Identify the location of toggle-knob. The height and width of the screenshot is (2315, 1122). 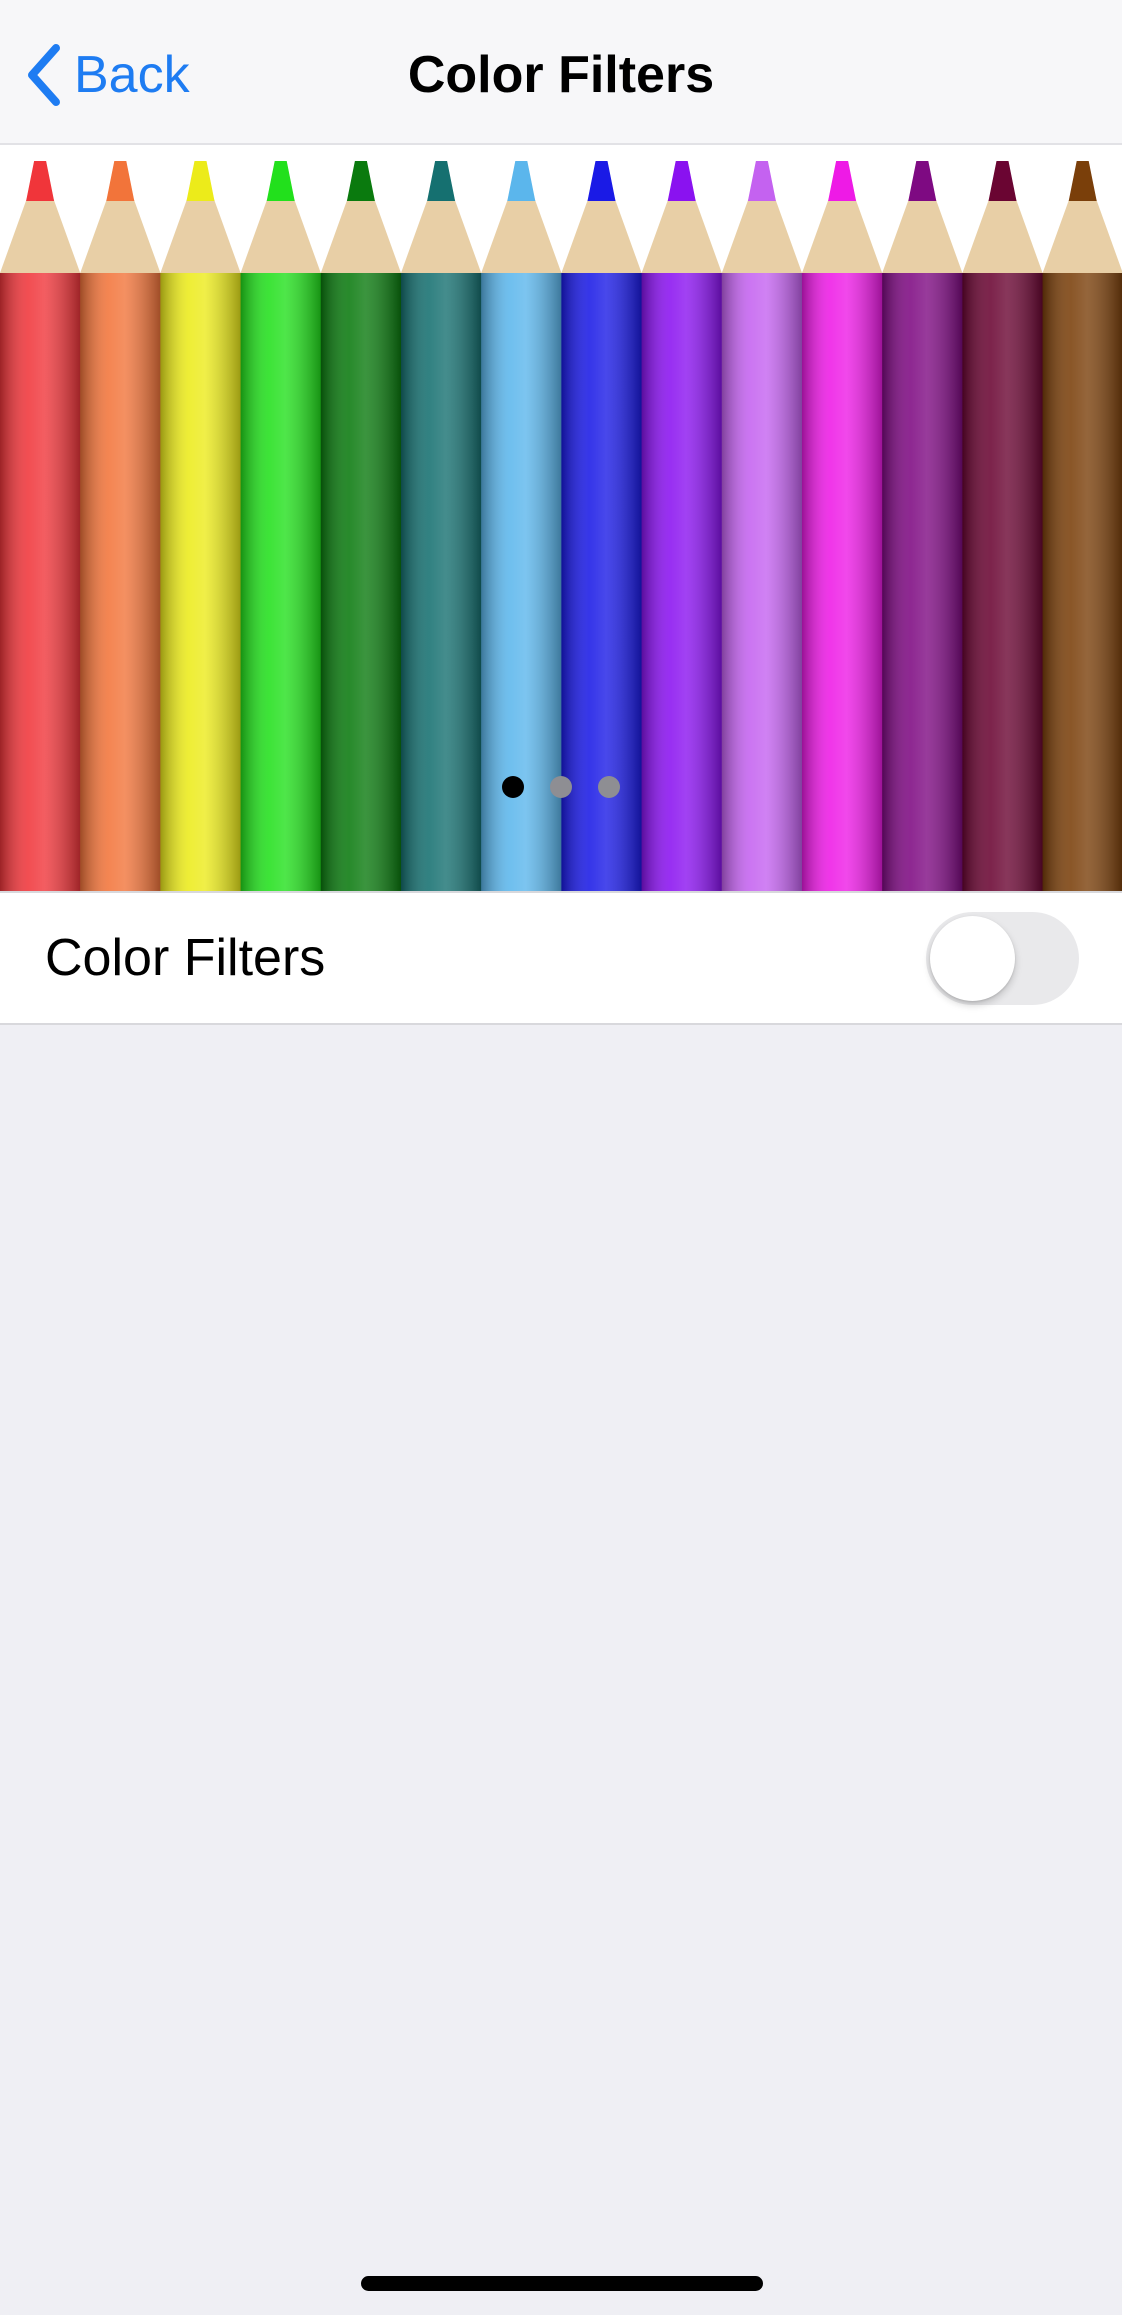
(972, 958).